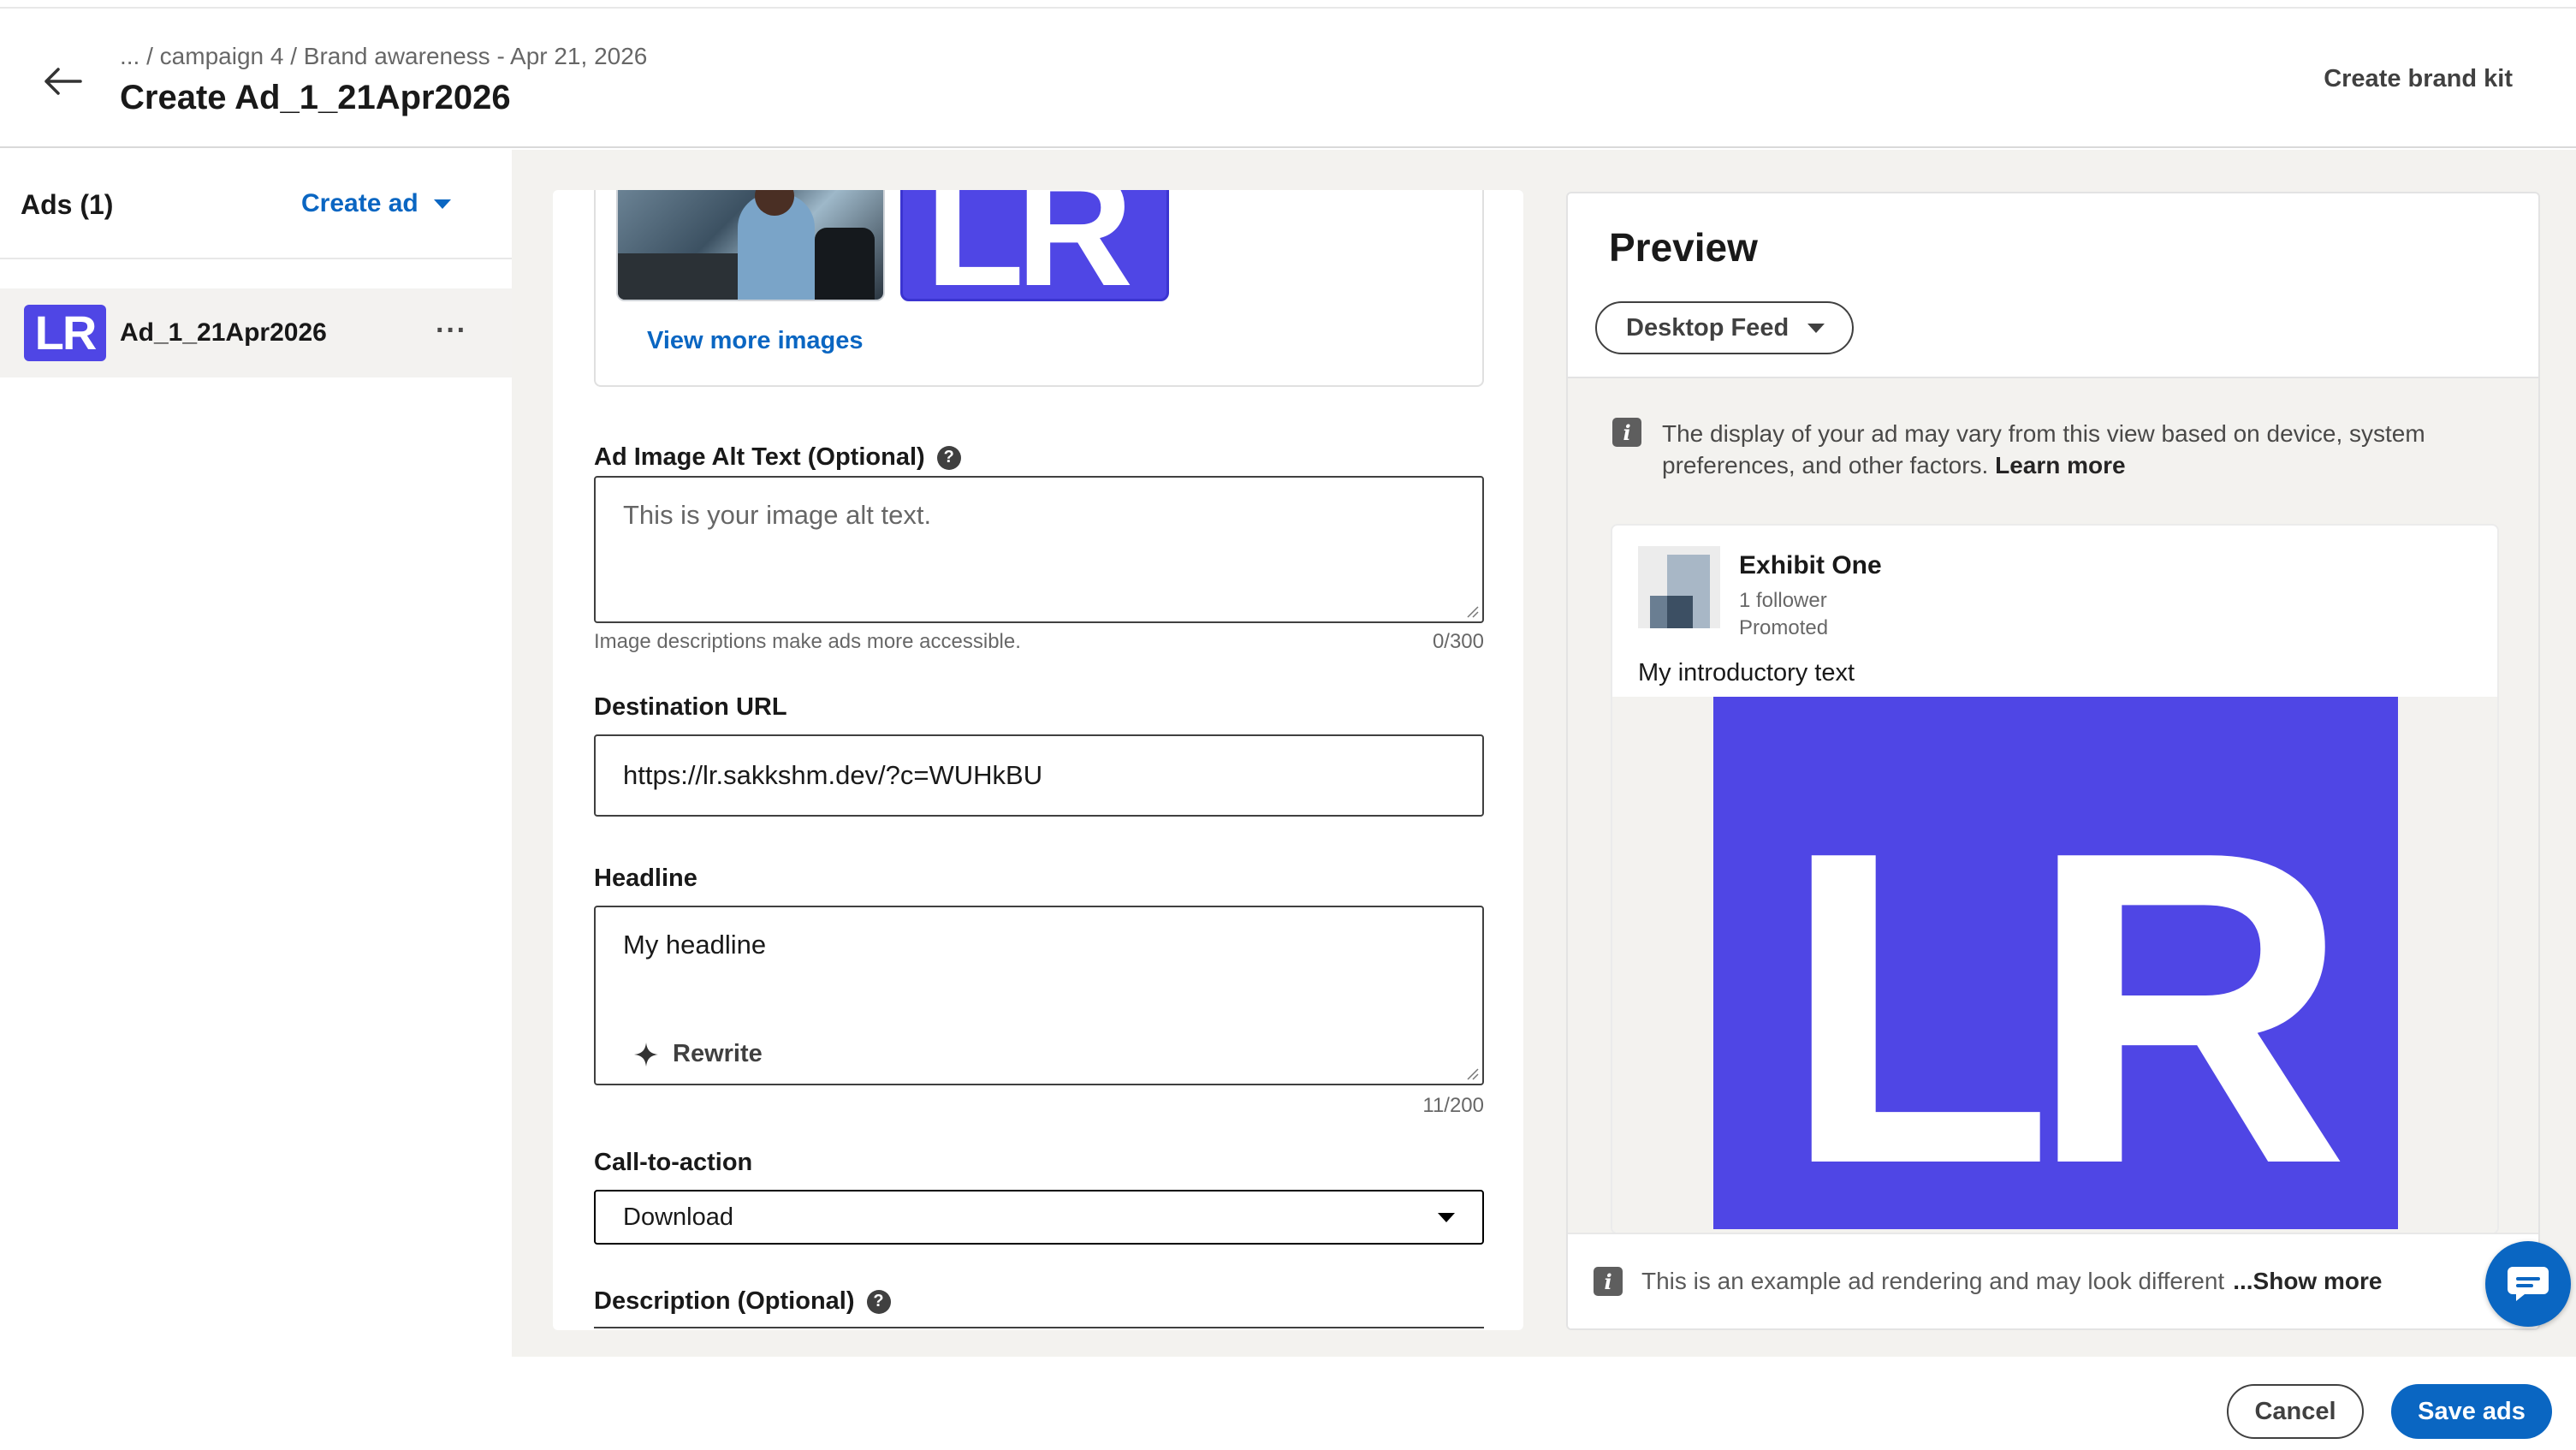 This screenshot has height=1450, width=2576. What do you see at coordinates (646, 1054) in the screenshot?
I see `sparkle-icon` at bounding box center [646, 1054].